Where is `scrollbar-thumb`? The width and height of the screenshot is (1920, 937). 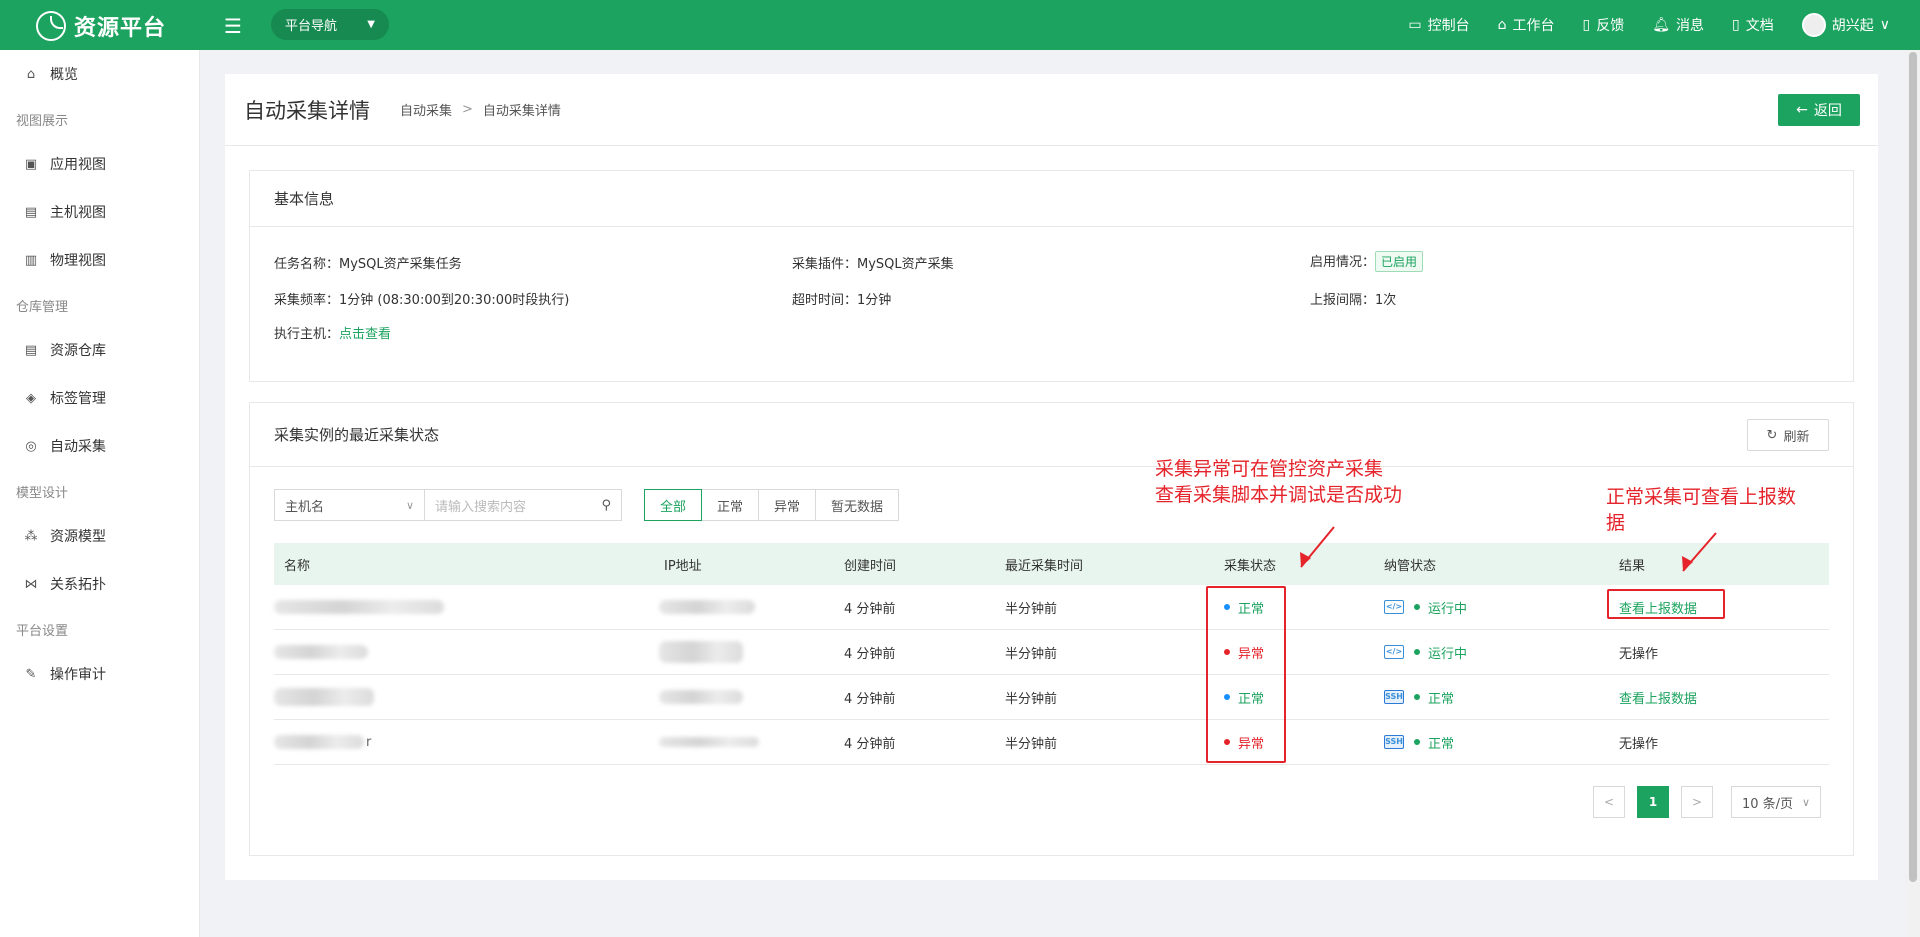
scrollbar-thumb is located at coordinates (1913, 467).